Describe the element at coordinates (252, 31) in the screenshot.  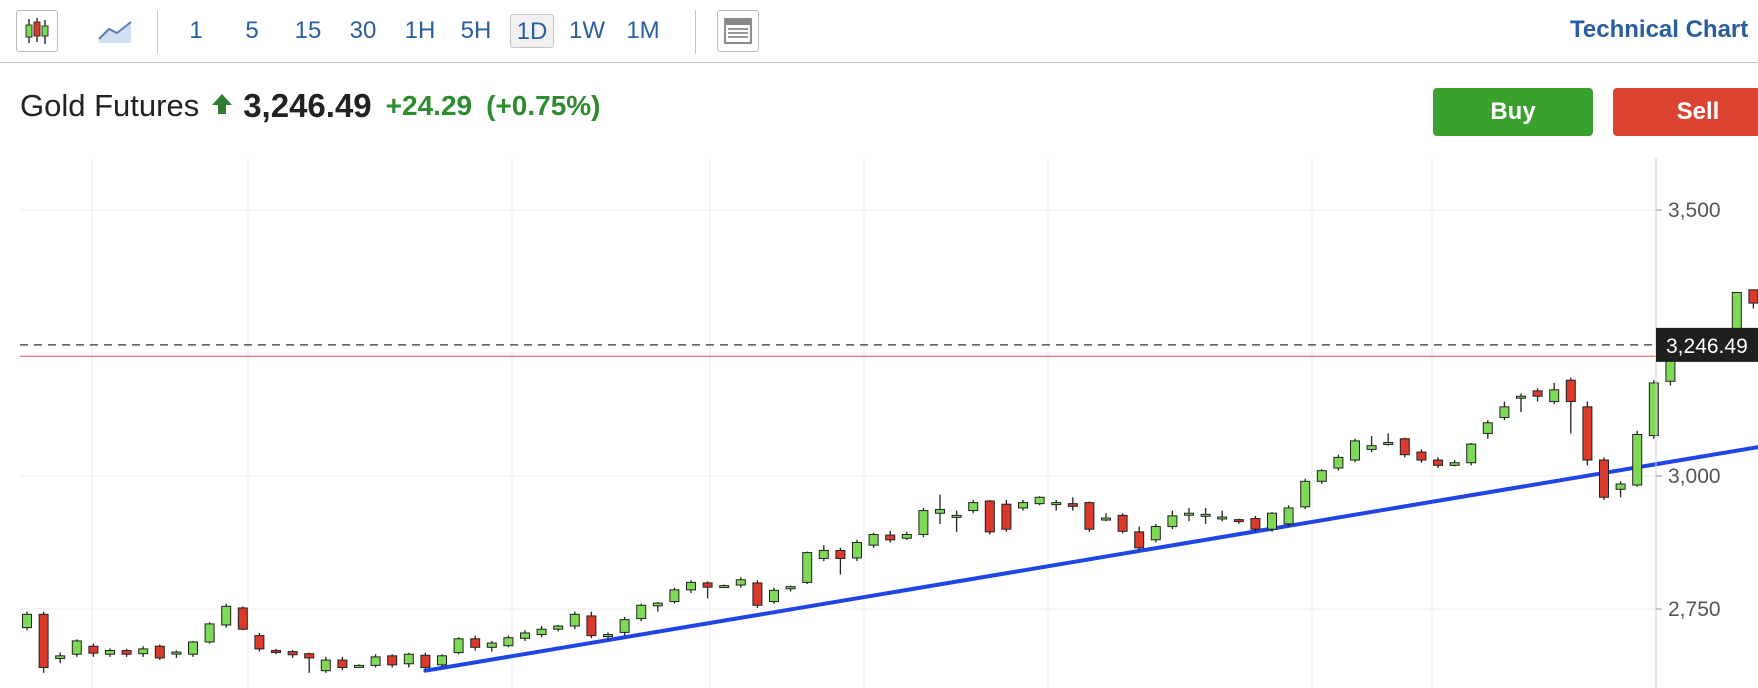
I see `timeframe-5: 5` at that location.